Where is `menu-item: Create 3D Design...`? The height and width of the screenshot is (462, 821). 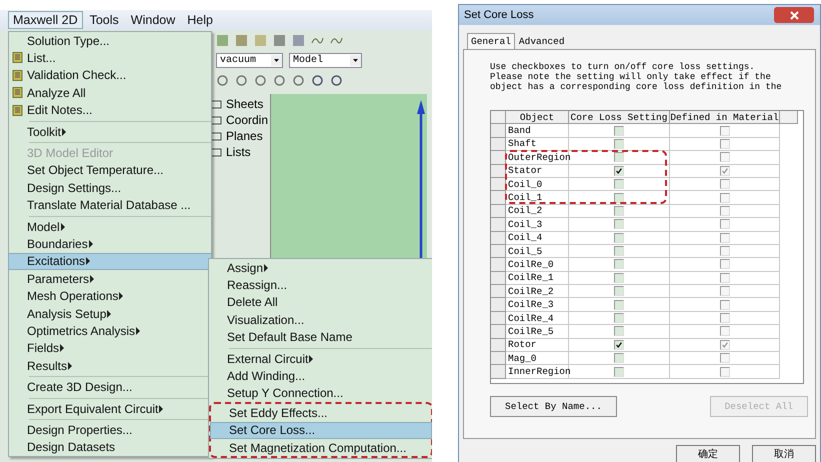 menu-item: Create 3D Design... is located at coordinates (110, 387).